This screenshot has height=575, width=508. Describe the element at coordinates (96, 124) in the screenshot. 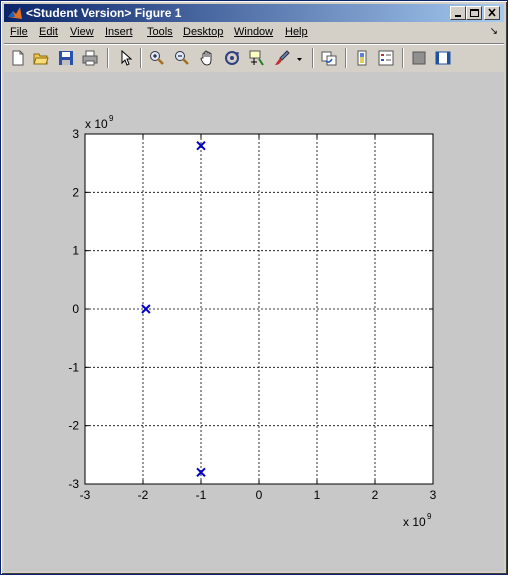

I see `y-exponent-label: x 10` at that location.